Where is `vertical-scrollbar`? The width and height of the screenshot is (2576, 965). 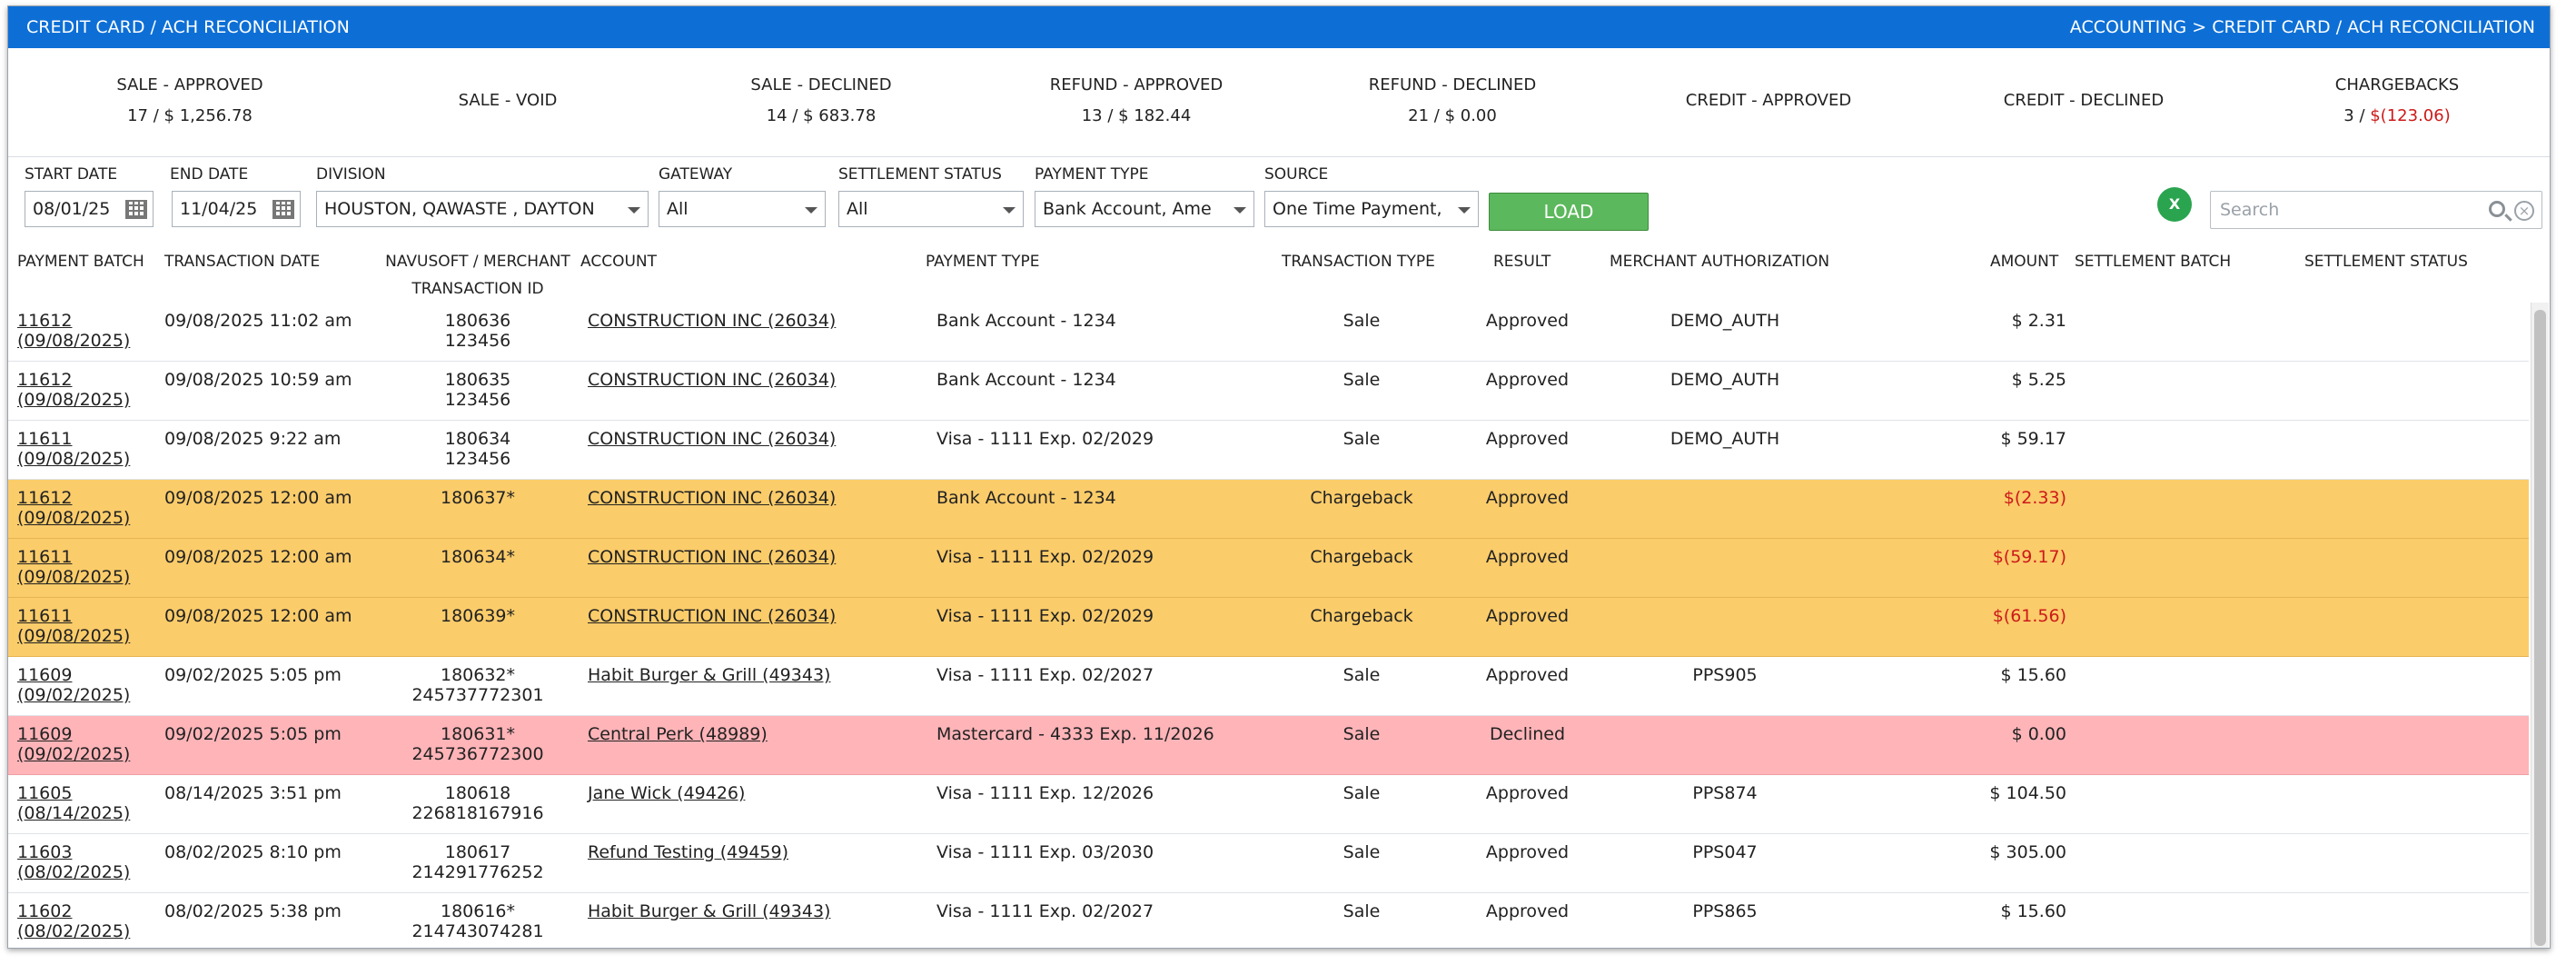
vertical-scrollbar is located at coordinates (2540, 625).